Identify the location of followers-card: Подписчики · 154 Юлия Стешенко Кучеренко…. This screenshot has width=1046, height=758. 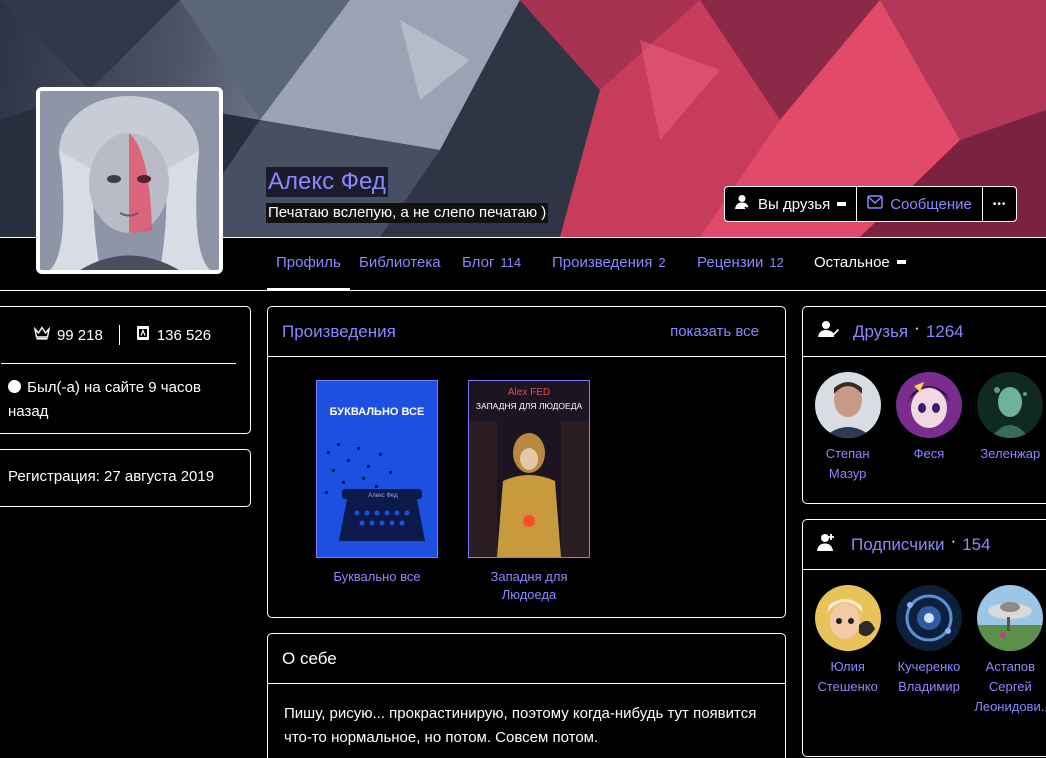
(924, 638).